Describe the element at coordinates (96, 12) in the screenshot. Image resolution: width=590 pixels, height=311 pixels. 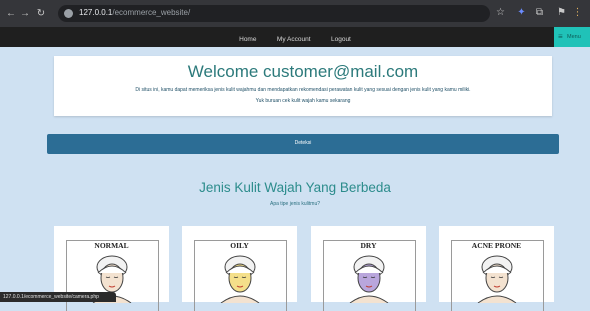
I see `url-host: 127.0.0.1` at that location.